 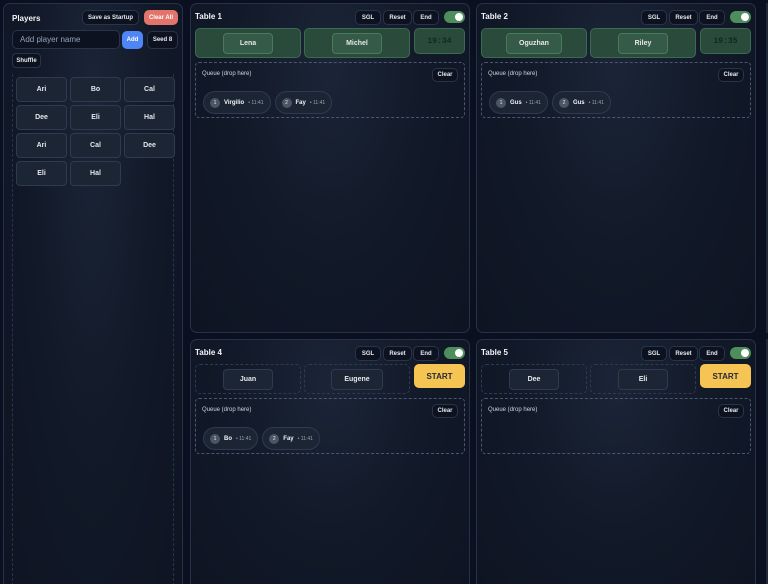 What do you see at coordinates (132, 40) in the screenshot?
I see `add-player-button: Add` at bounding box center [132, 40].